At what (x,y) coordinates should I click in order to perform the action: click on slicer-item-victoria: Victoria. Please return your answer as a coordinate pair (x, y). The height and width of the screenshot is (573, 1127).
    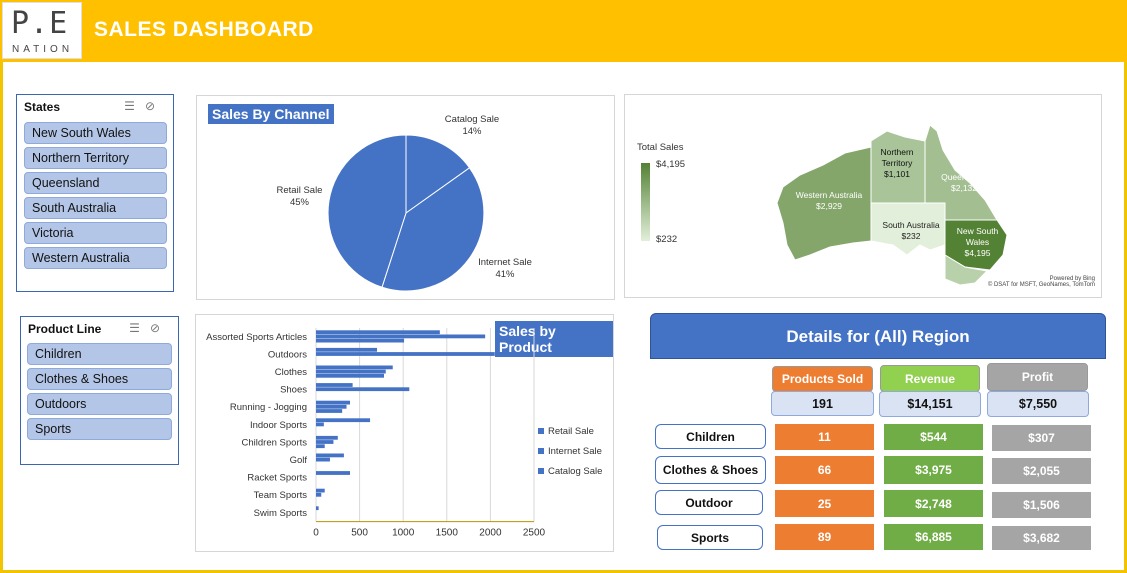
    Looking at the image, I should click on (95, 233).